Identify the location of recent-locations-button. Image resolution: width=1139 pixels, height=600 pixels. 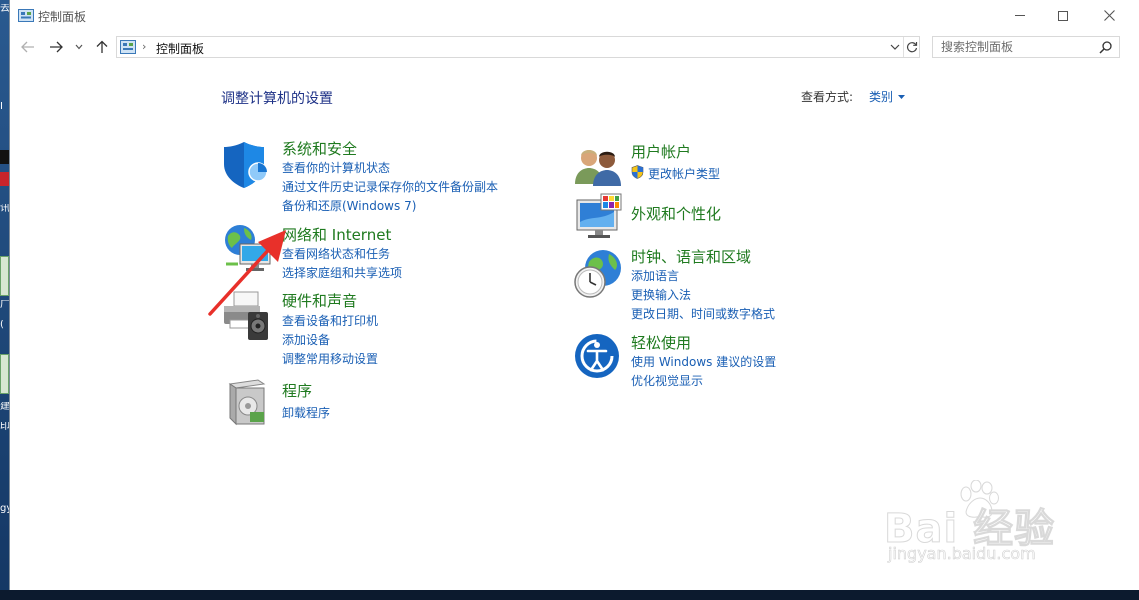
(79, 47).